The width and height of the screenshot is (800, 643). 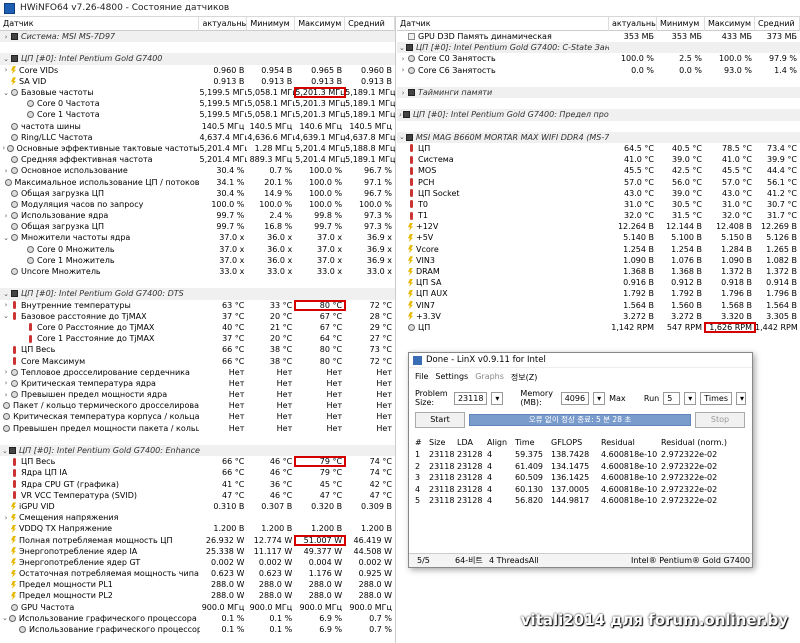 What do you see at coordinates (598, 293) in the screenshot?
I see `sensor-row: ЦП AUX 1.792 В 1.792 В 1.796 В 1.796 В` at bounding box center [598, 293].